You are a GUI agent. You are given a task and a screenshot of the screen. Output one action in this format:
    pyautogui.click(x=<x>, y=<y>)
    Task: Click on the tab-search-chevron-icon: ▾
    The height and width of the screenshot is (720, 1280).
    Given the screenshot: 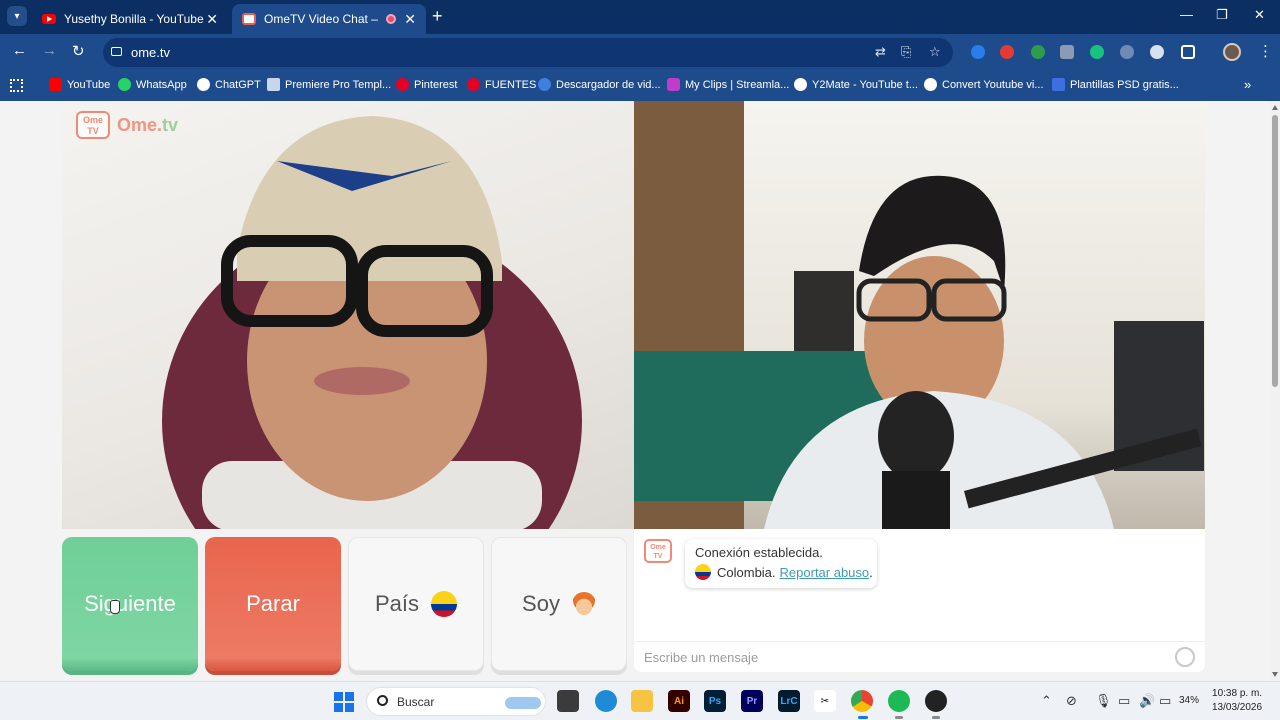 What is the action you would take?
    pyautogui.click(x=17, y=16)
    